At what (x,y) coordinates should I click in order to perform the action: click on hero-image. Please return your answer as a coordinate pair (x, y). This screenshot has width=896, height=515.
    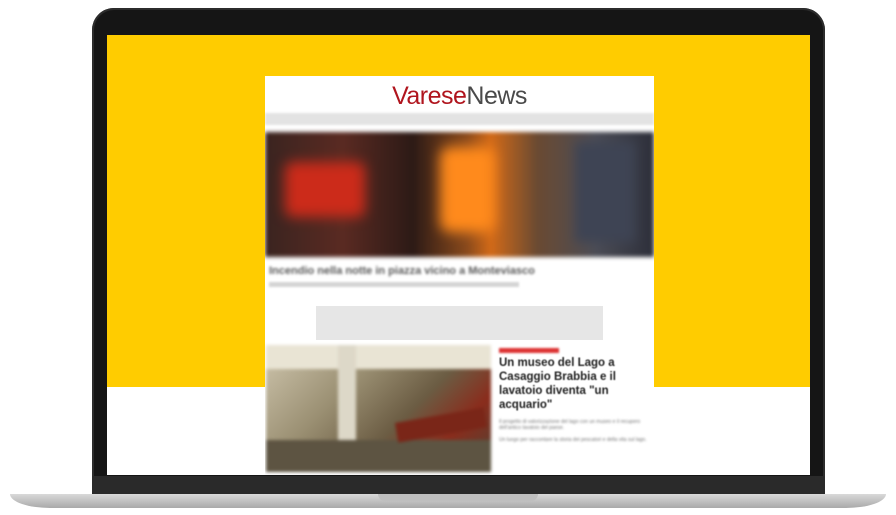
    Looking at the image, I should click on (459, 194).